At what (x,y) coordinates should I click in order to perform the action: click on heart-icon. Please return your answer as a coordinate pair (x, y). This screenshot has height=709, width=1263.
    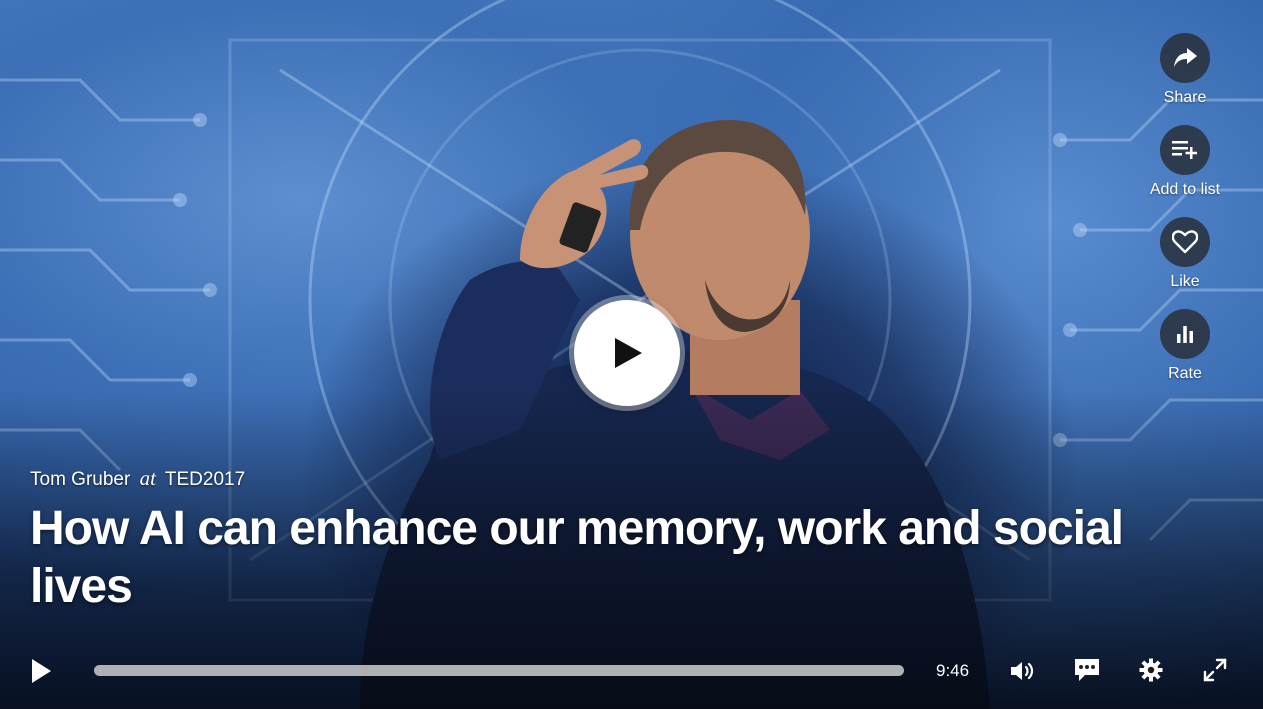
    Looking at the image, I should click on (1185, 242).